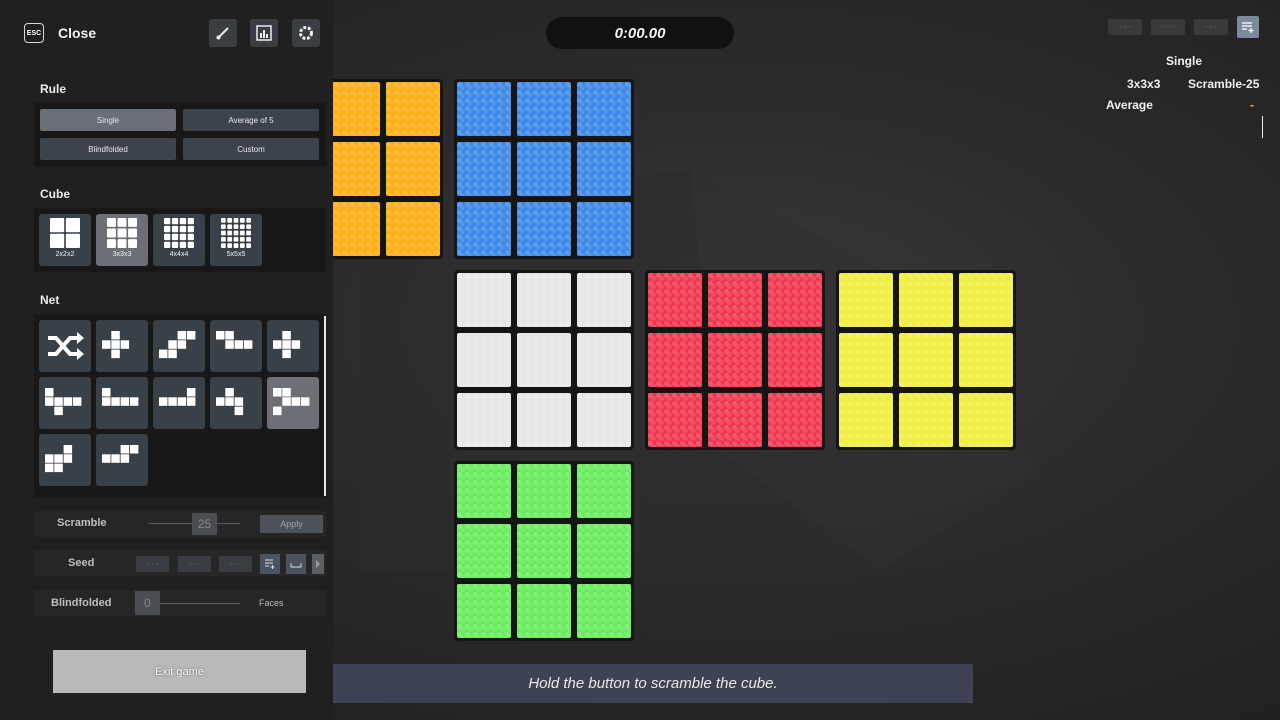 The width and height of the screenshot is (1280, 720). I want to click on cube-4x4-icon, so click(179, 233).